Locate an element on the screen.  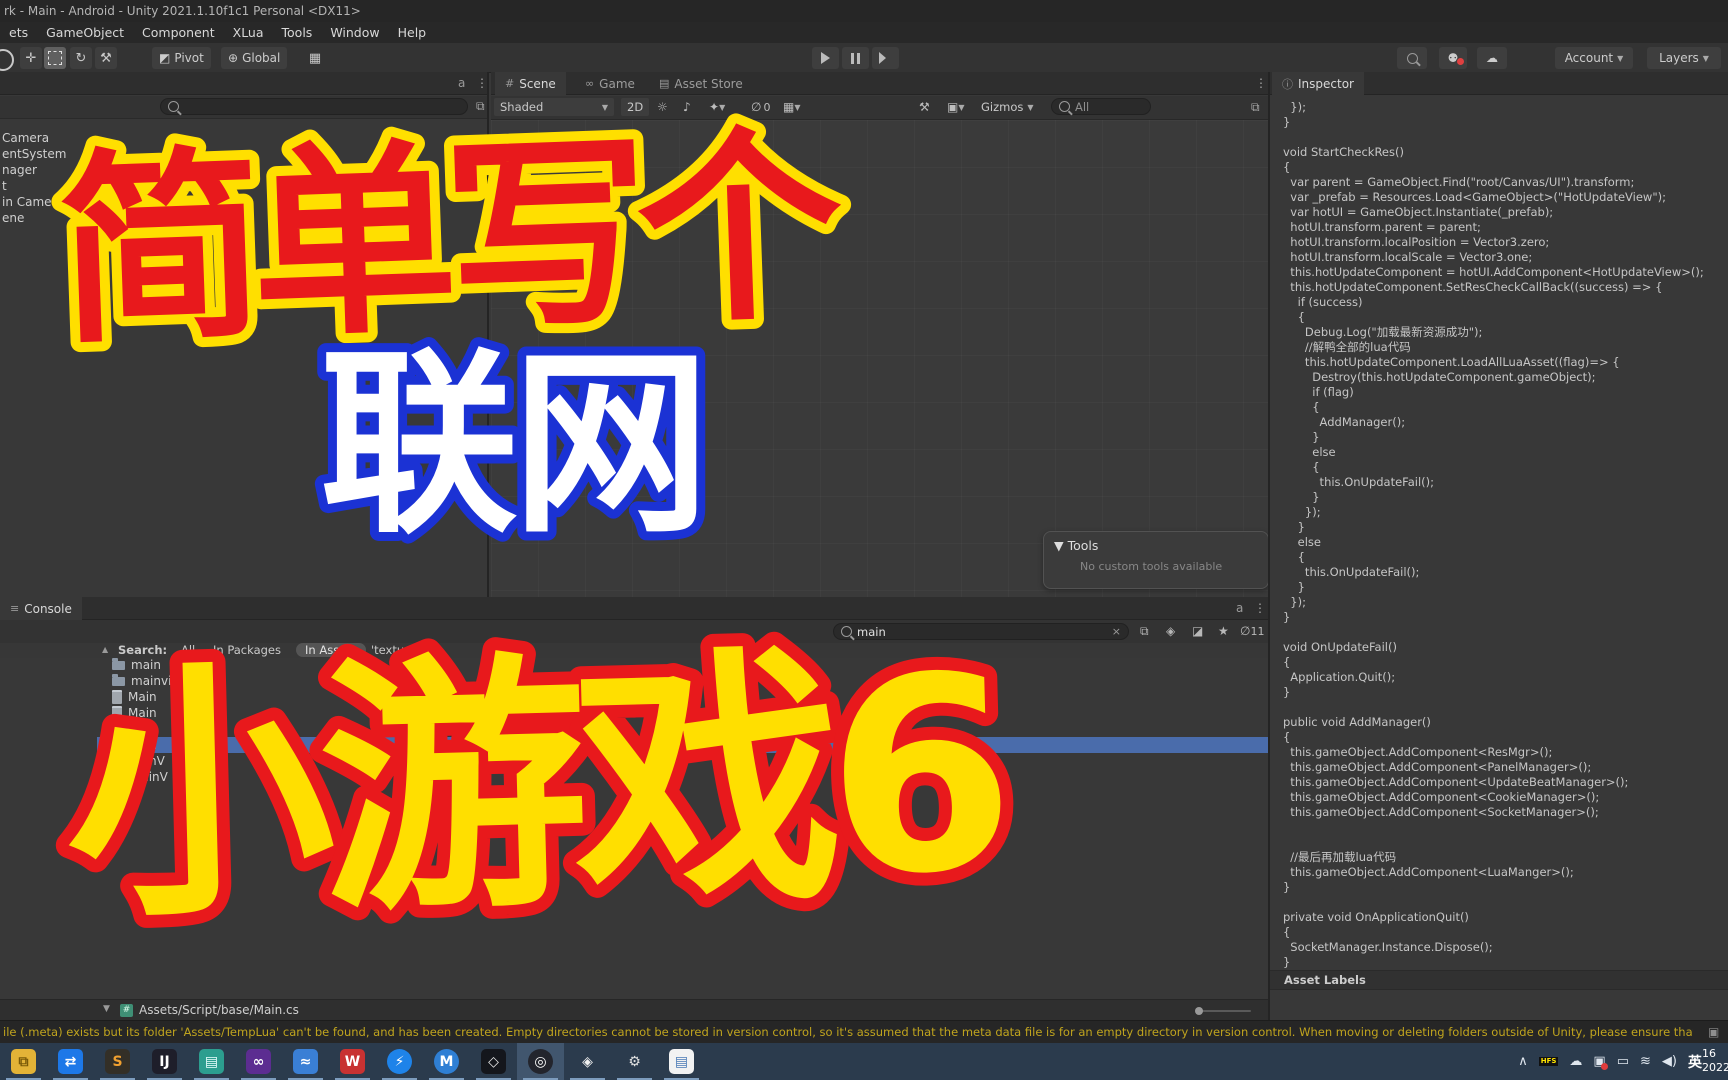
intellij-idea-icon: IJ is located at coordinates (164, 1061).